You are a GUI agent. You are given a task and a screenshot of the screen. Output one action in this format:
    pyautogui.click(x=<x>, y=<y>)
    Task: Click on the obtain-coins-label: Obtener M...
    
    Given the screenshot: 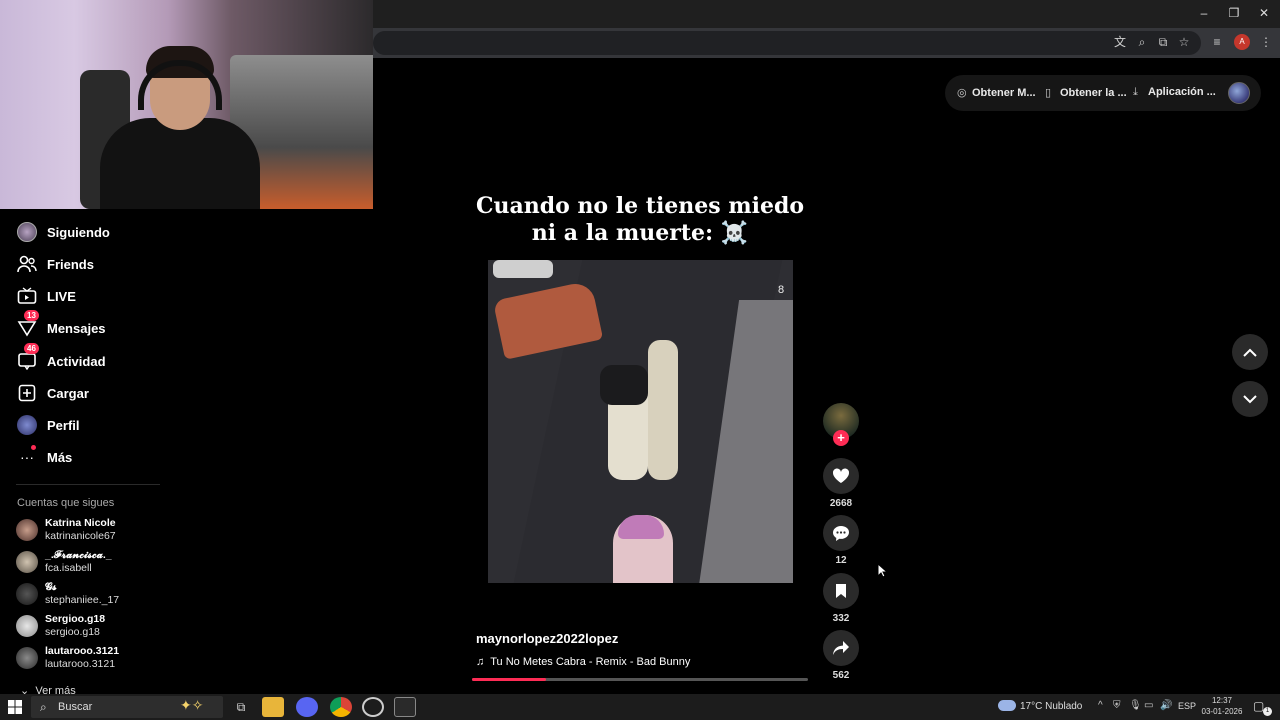 What is the action you would take?
    pyautogui.click(x=1004, y=93)
    